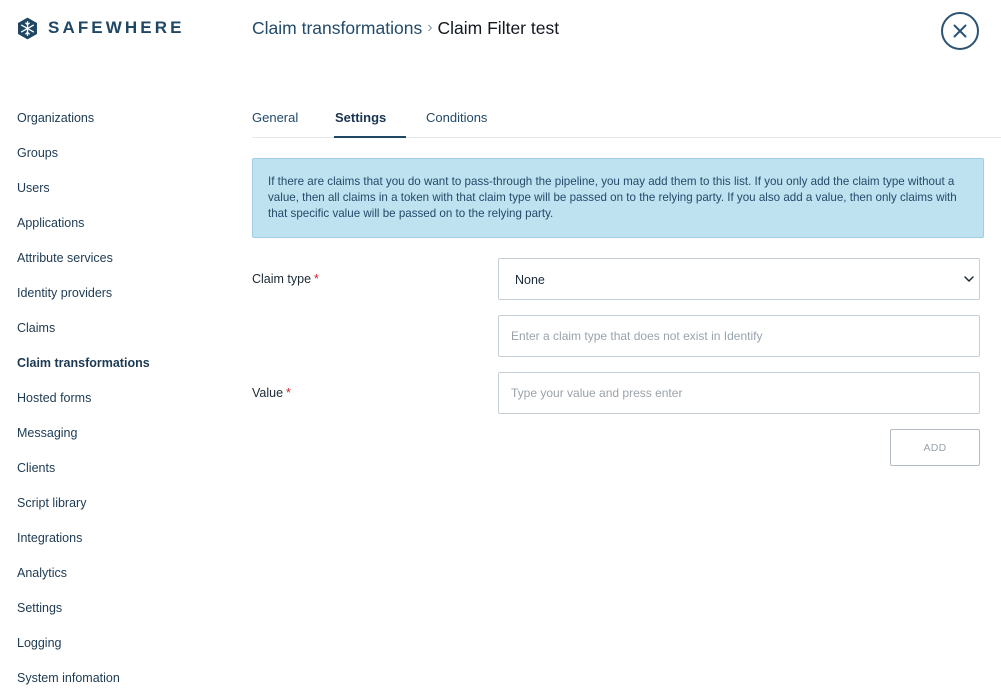 The height and width of the screenshot is (699, 1001). I want to click on snowflake-logo-icon, so click(27, 28).